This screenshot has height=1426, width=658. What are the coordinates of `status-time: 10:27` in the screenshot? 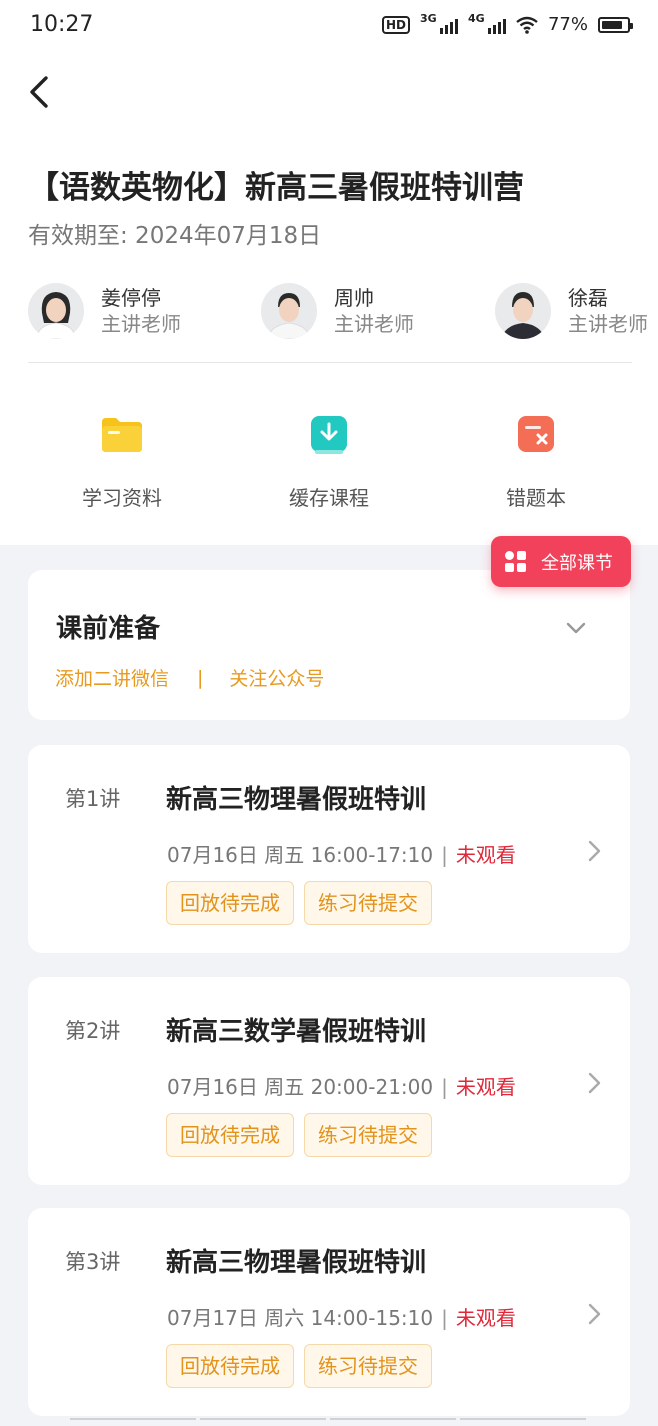 It's located at (62, 24).